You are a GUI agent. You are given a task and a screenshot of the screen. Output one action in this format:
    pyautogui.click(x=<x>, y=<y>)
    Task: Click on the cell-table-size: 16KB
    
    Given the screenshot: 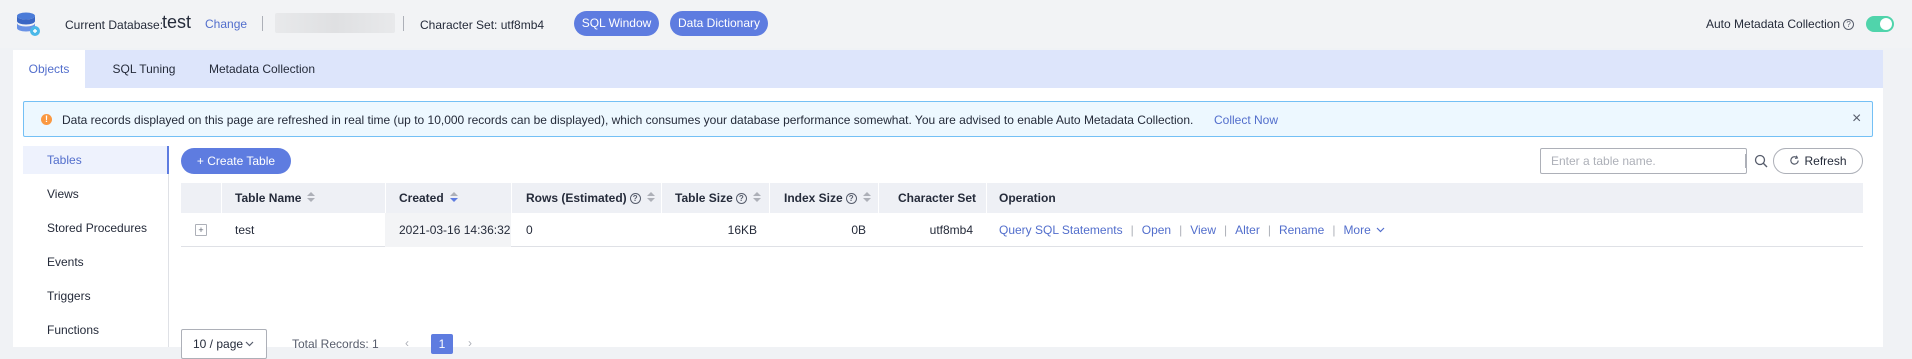 What is the action you would take?
    pyautogui.click(x=742, y=230)
    